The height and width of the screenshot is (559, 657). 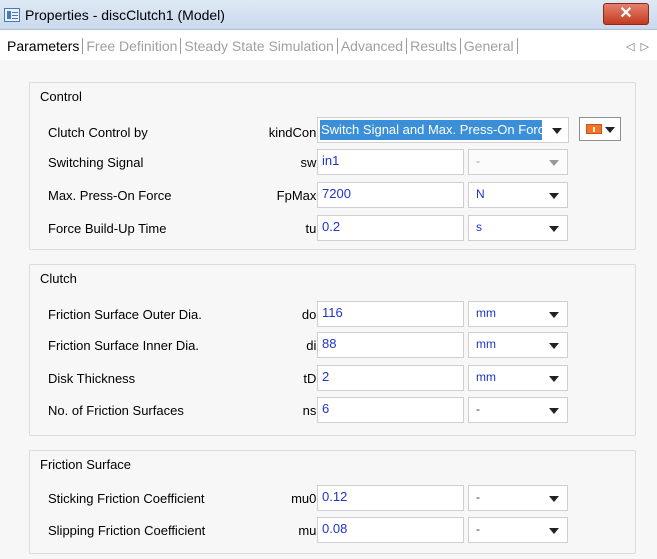 I want to click on num-surfaces-row: No. of Friction Surfaces ns: 6 -, so click(x=332, y=410).